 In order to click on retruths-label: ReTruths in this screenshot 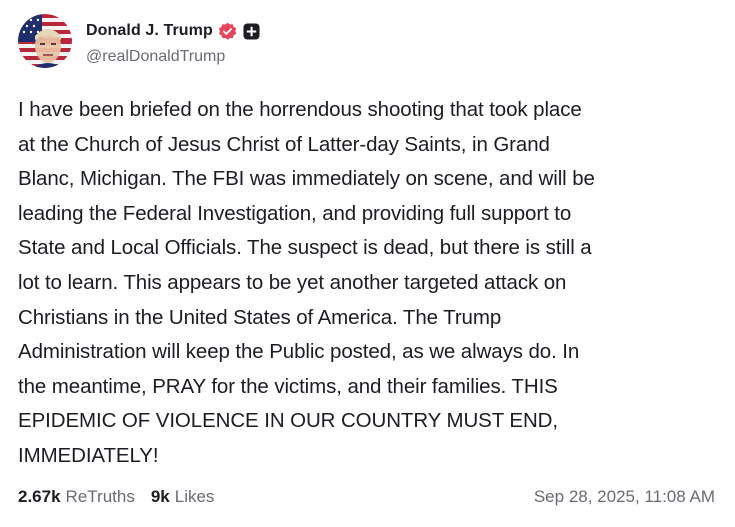, I will do `click(100, 496)`.